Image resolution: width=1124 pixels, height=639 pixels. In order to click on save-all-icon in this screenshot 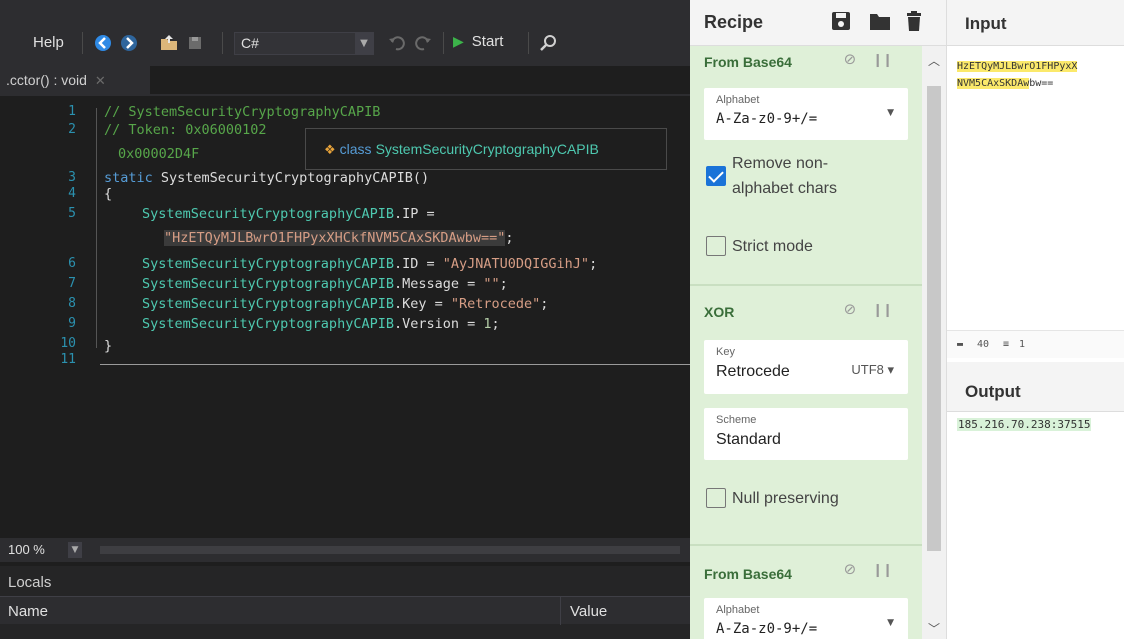, I will do `click(195, 43)`.